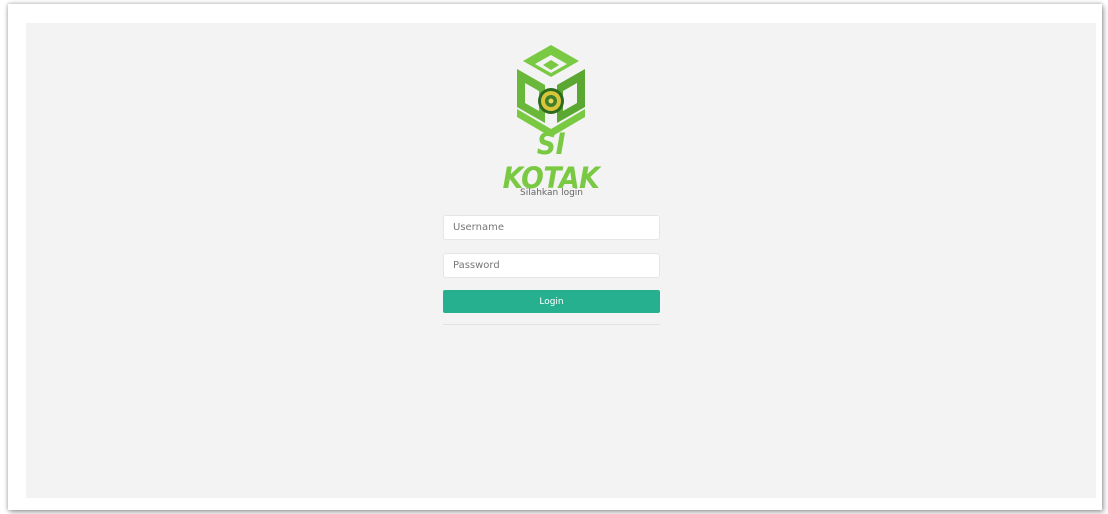 Image resolution: width=1108 pixels, height=514 pixels. What do you see at coordinates (551, 227) in the screenshot?
I see `username-input` at bounding box center [551, 227].